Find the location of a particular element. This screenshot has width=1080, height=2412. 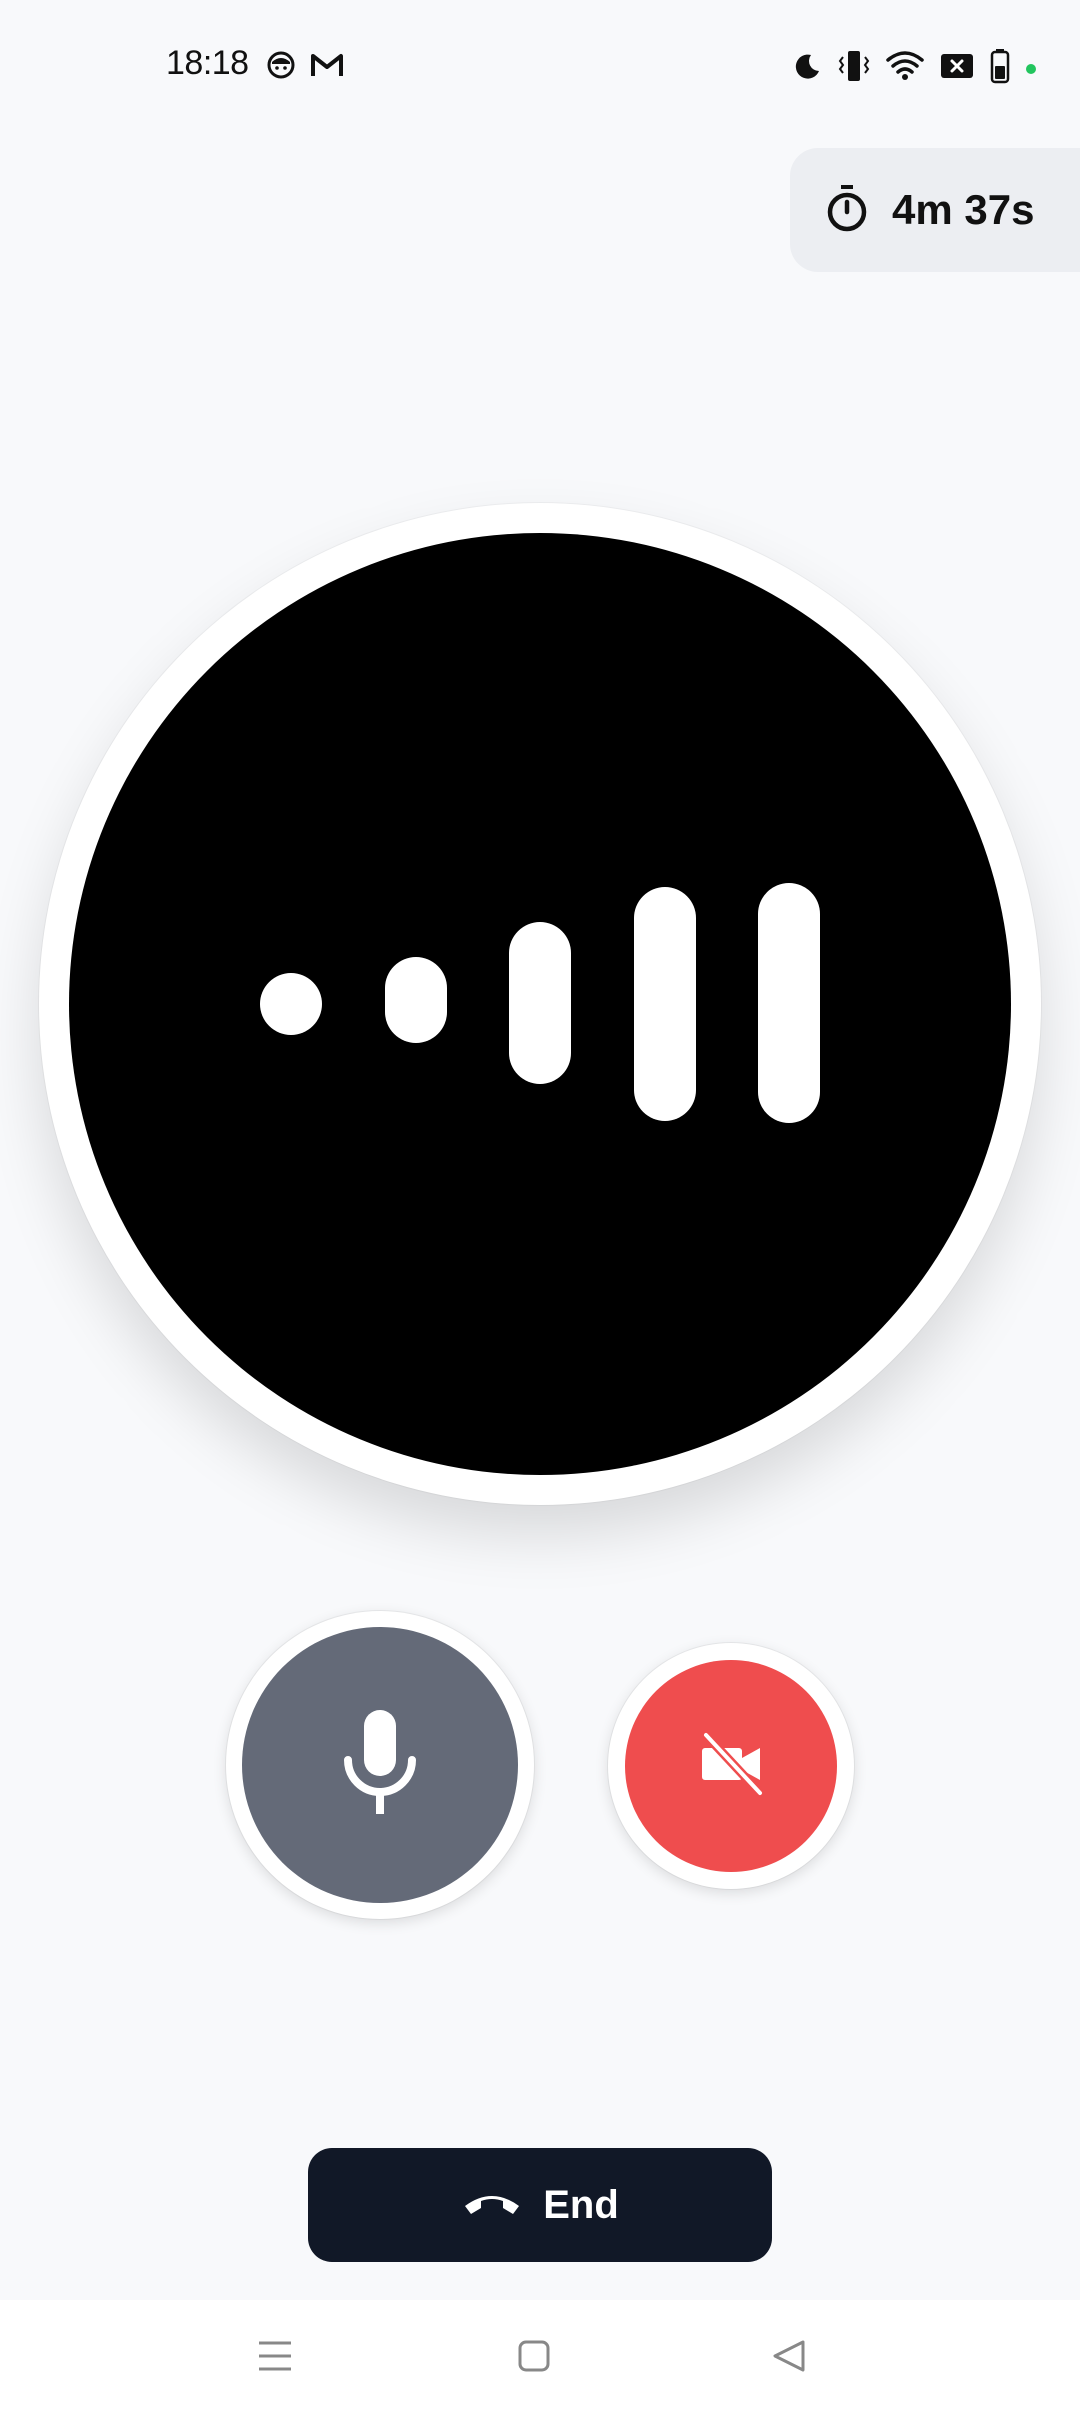

wifi-icon is located at coordinates (905, 68).